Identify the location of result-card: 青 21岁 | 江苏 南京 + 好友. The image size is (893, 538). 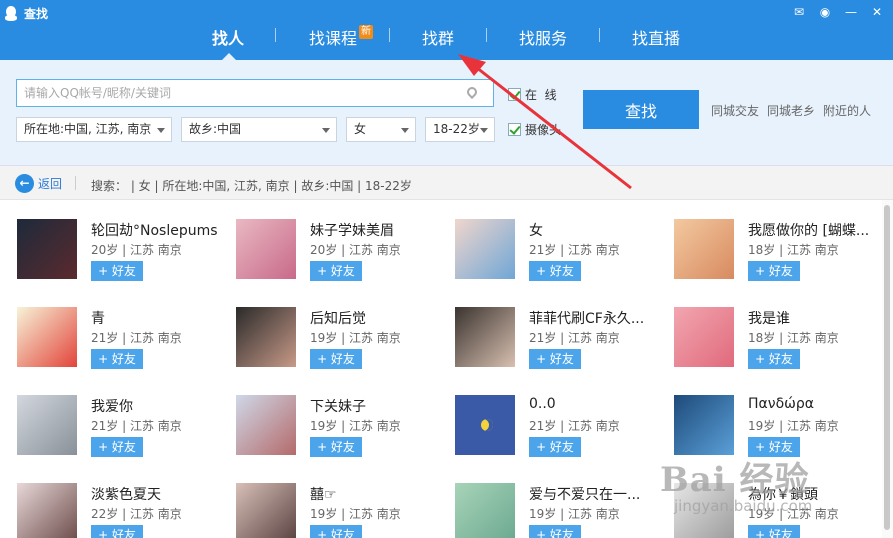
(122, 340).